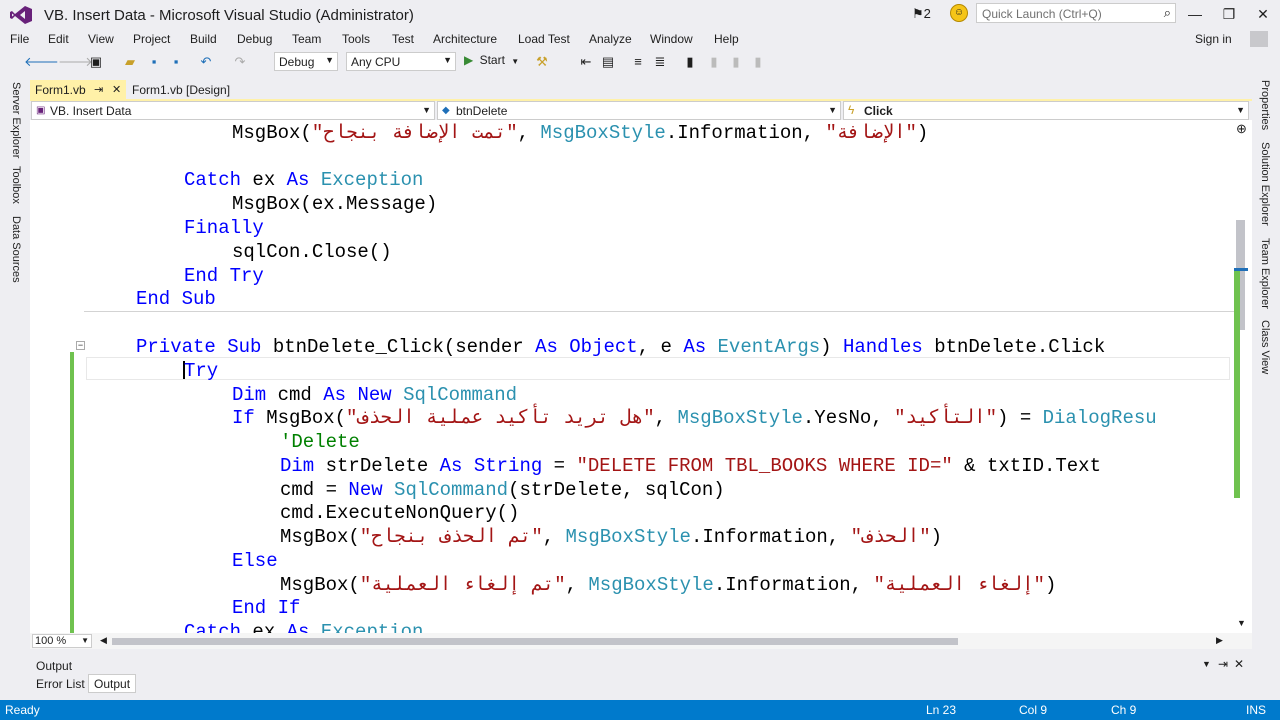 The width and height of the screenshot is (1280, 720). I want to click on code-line: End Try, so click(224, 276).